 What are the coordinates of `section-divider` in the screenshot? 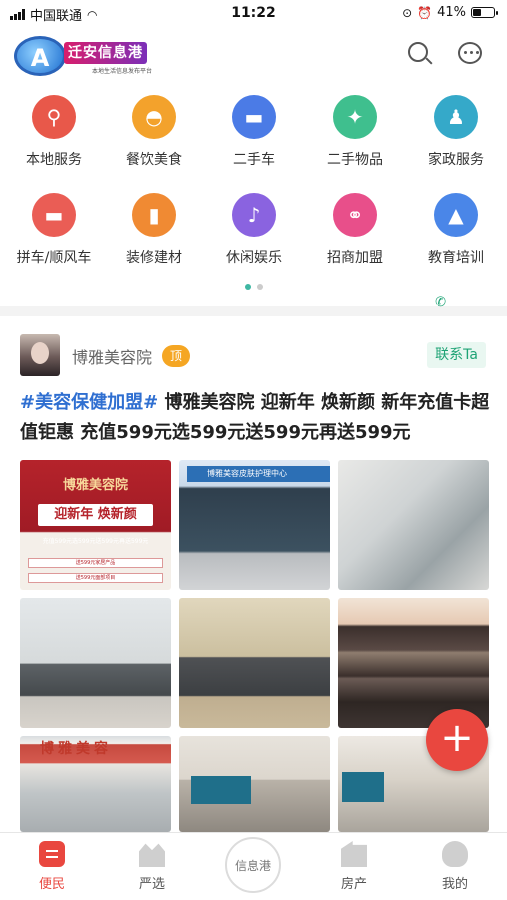 It's located at (253, 311).